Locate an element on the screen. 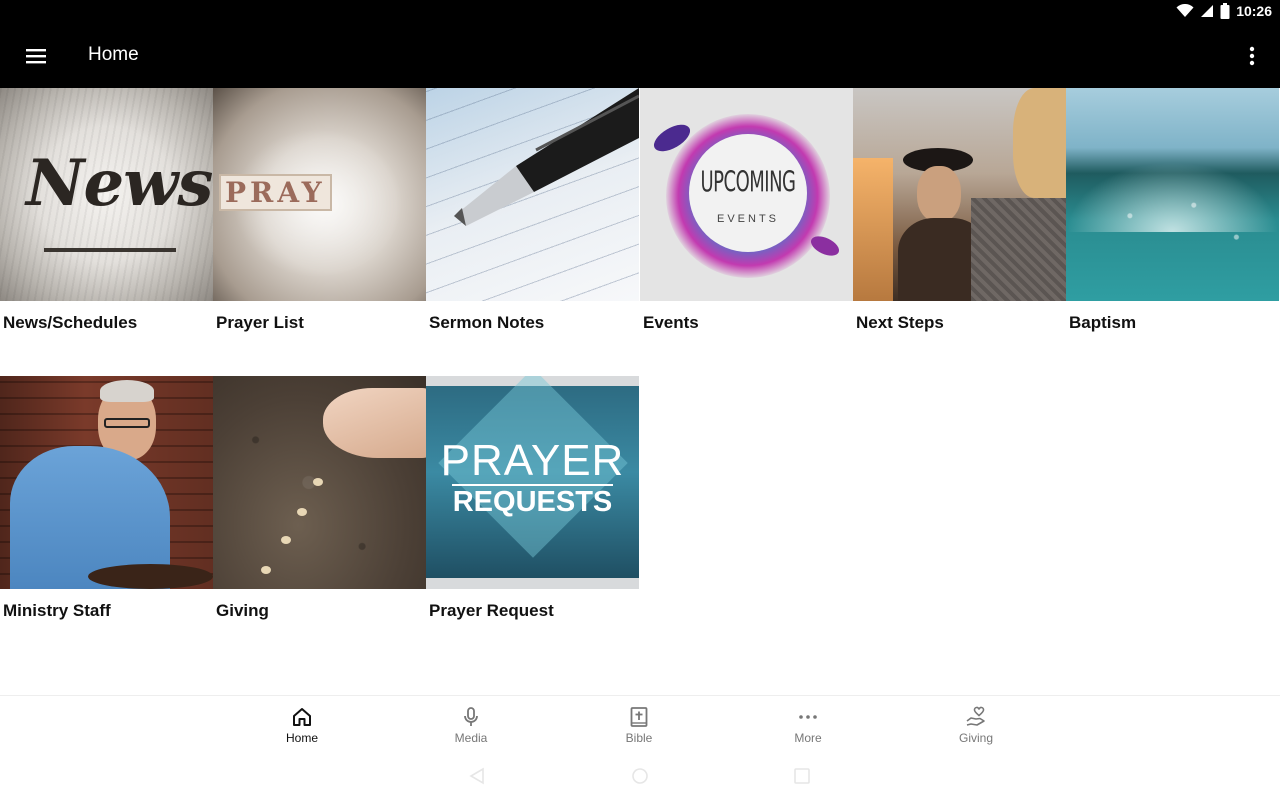 This screenshot has height=800, width=1280. nav-media: Media is located at coordinates (471, 729).